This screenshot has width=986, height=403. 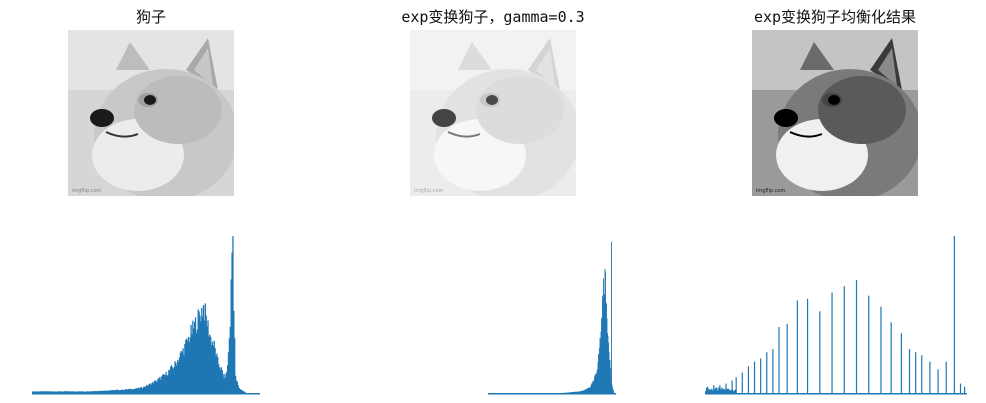 I want to click on doge-image-original: imgflip.com, so click(x=151, y=113).